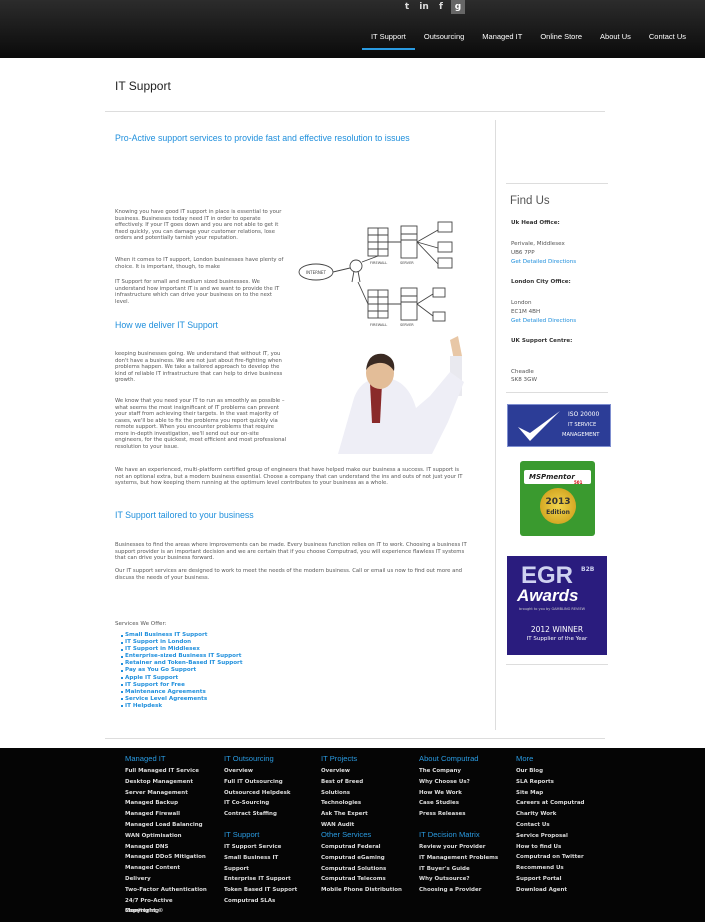  What do you see at coordinates (458, 869) in the screenshot?
I see `footer-link: IT Buyer's Guide` at bounding box center [458, 869].